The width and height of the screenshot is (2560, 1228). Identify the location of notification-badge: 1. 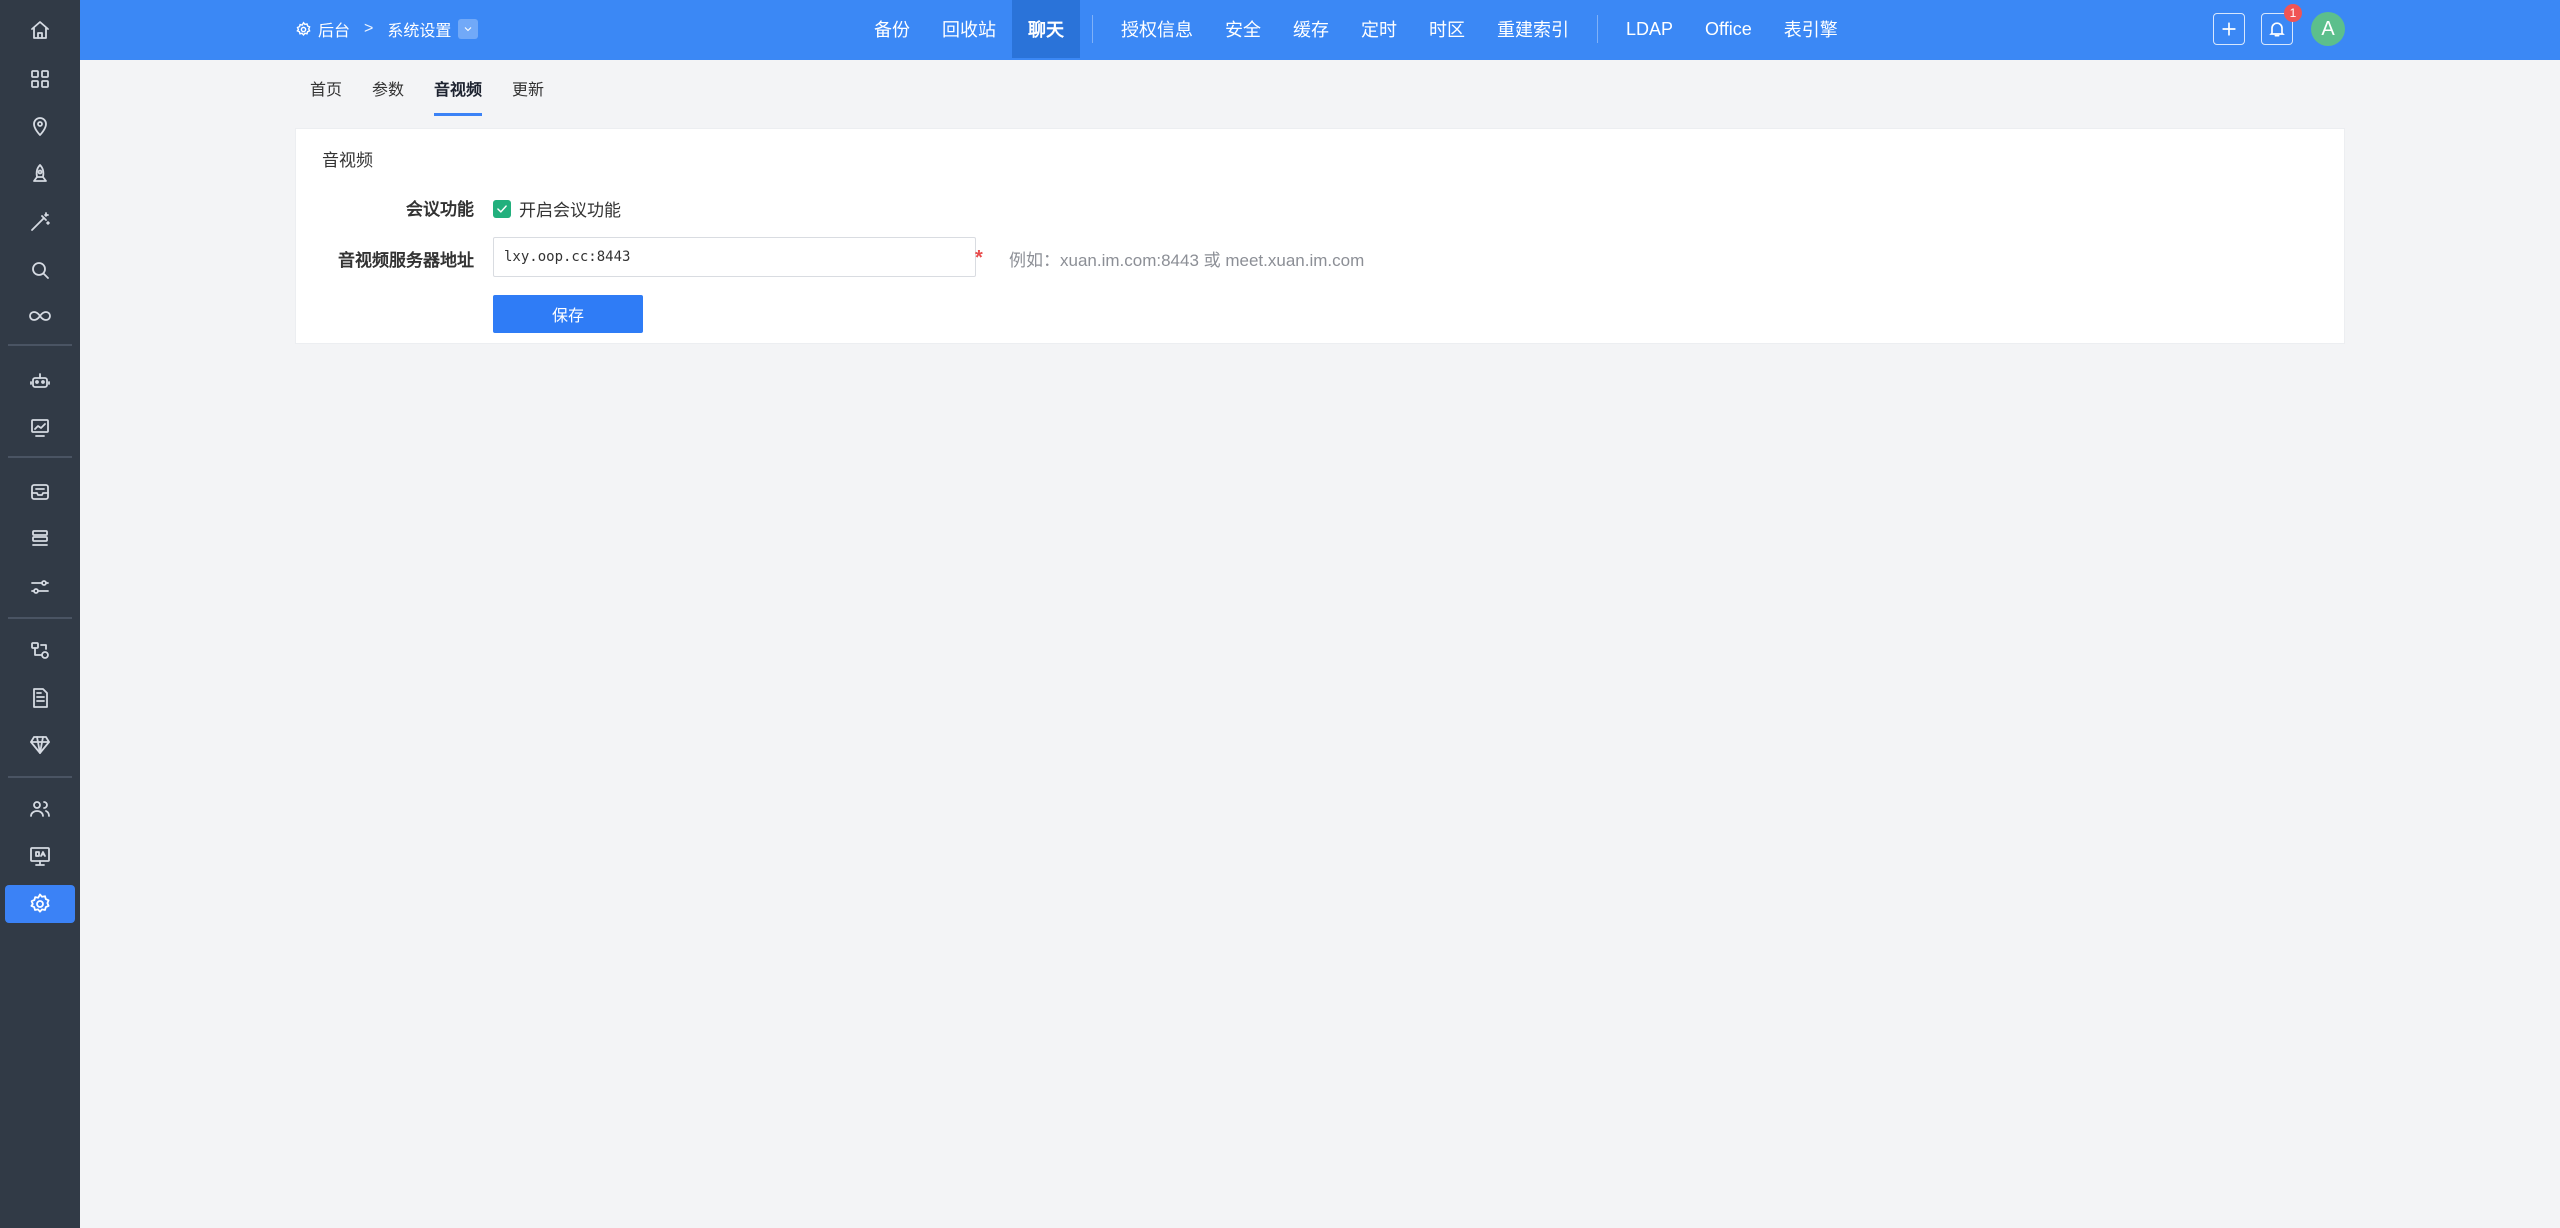
(2293, 13).